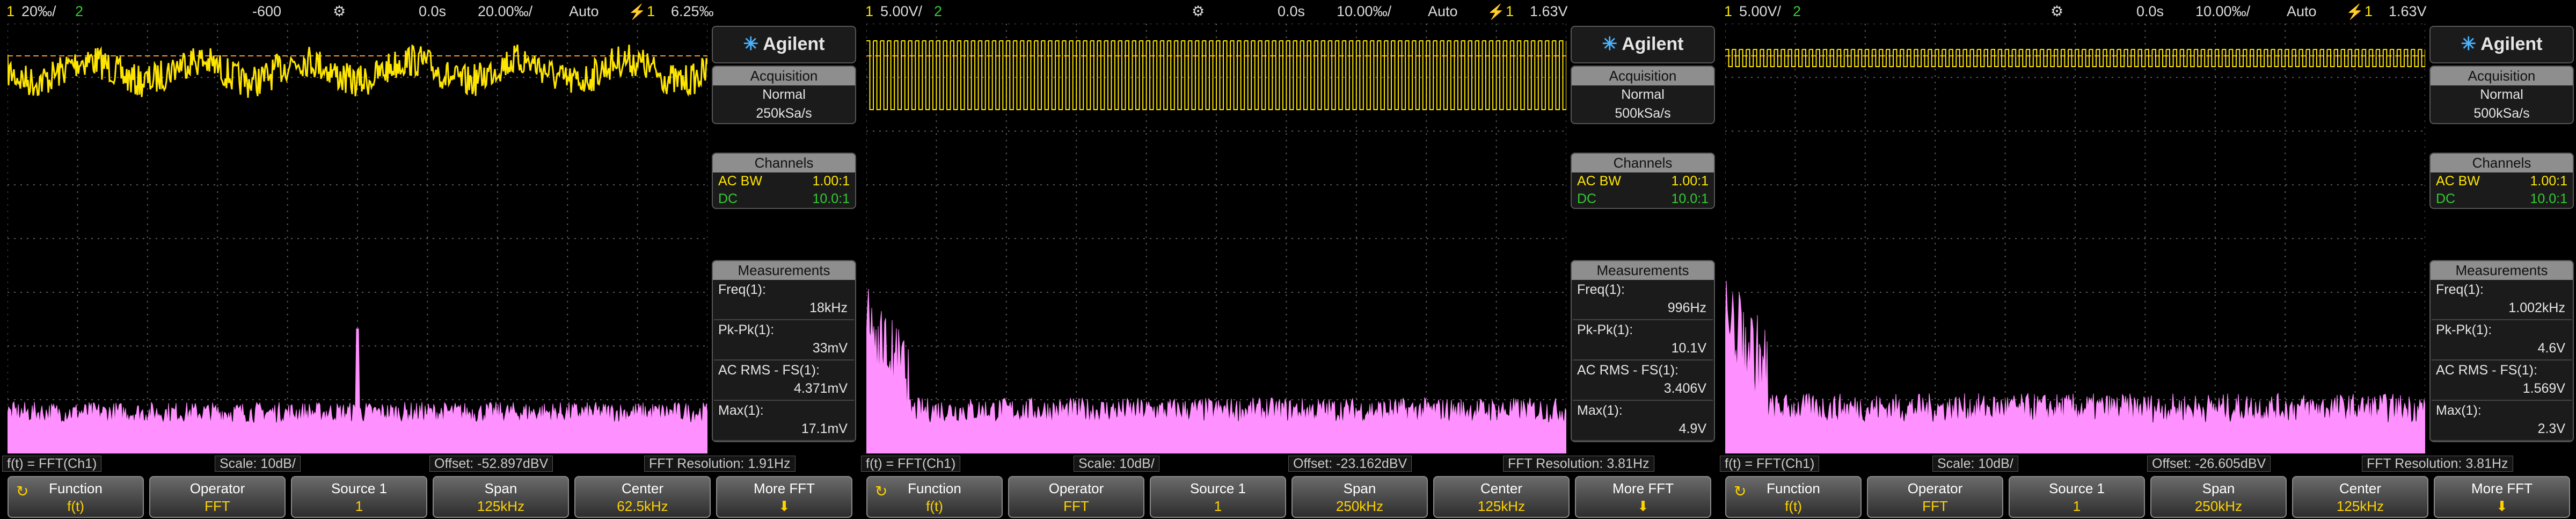  I want to click on math-status-field: Offset: -52.897dBV, so click(491, 464).